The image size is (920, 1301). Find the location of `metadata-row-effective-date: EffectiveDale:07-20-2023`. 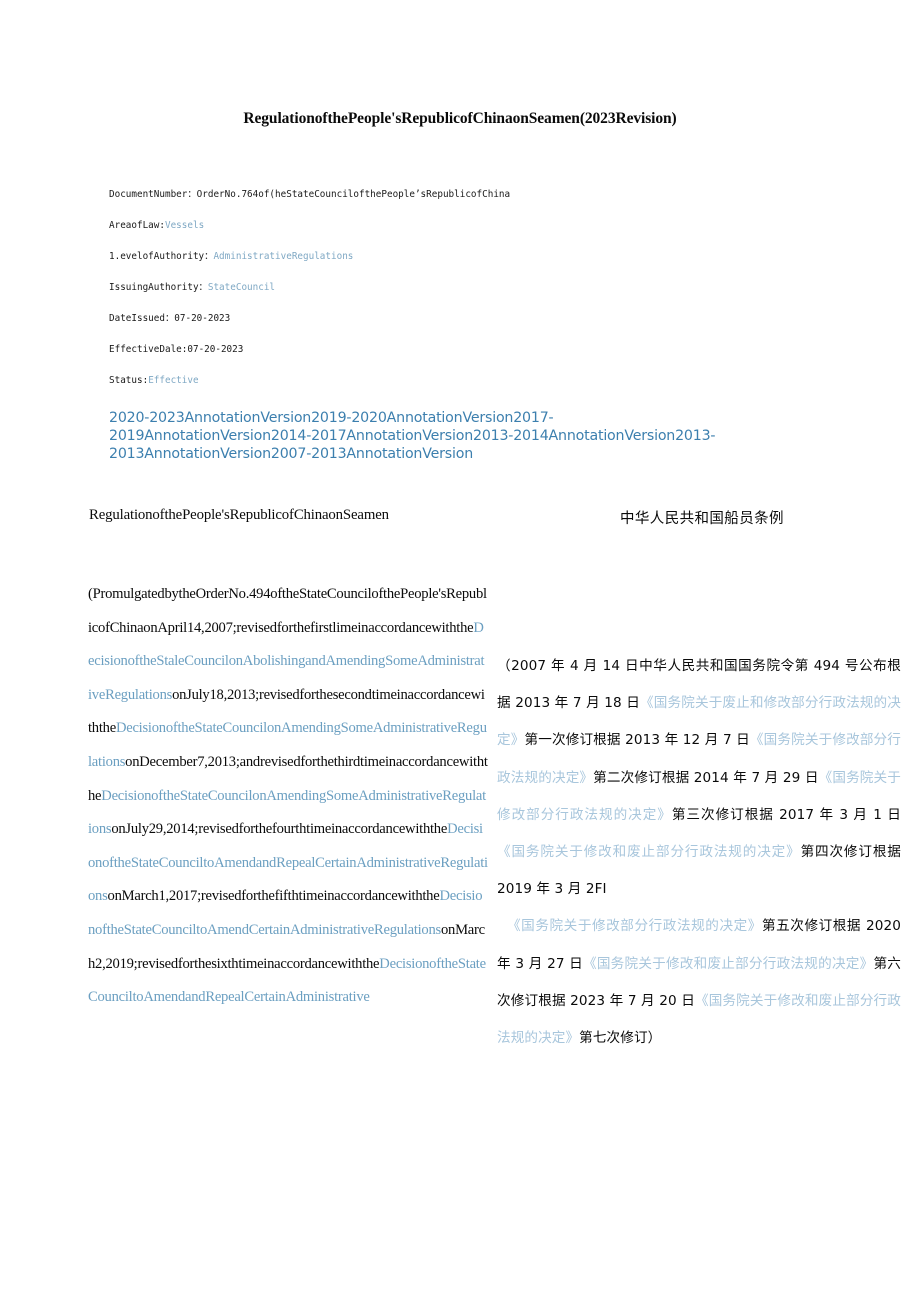

metadata-row-effective-date: EffectiveDale:07-20-2023 is located at coordinates (419, 360).